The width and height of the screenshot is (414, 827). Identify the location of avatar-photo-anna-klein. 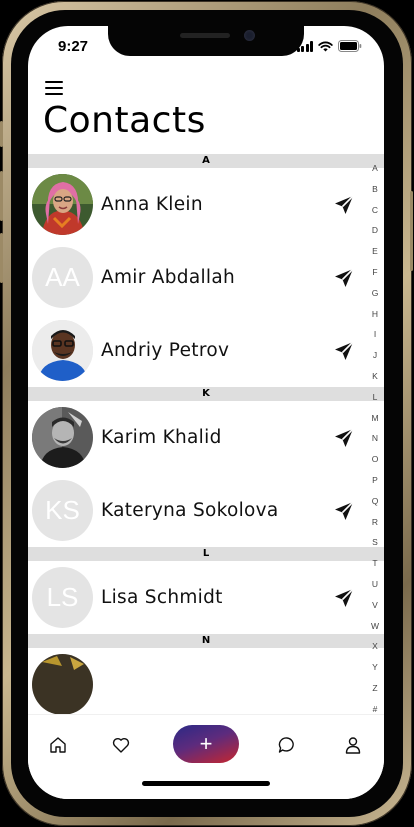
(62, 204).